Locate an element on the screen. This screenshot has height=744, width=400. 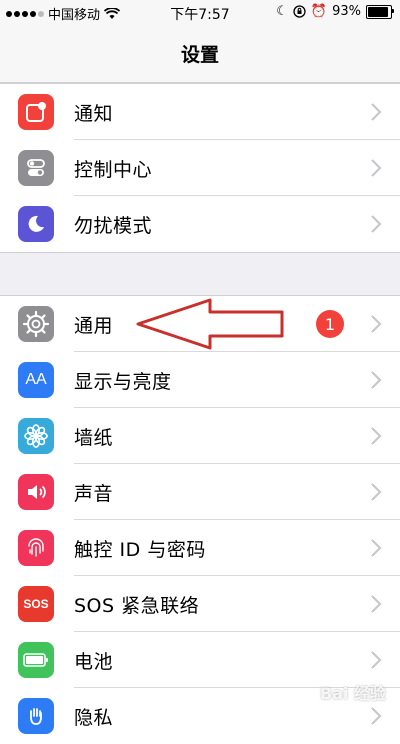
watermark: Bai 经验 is located at coordinates (352, 693).